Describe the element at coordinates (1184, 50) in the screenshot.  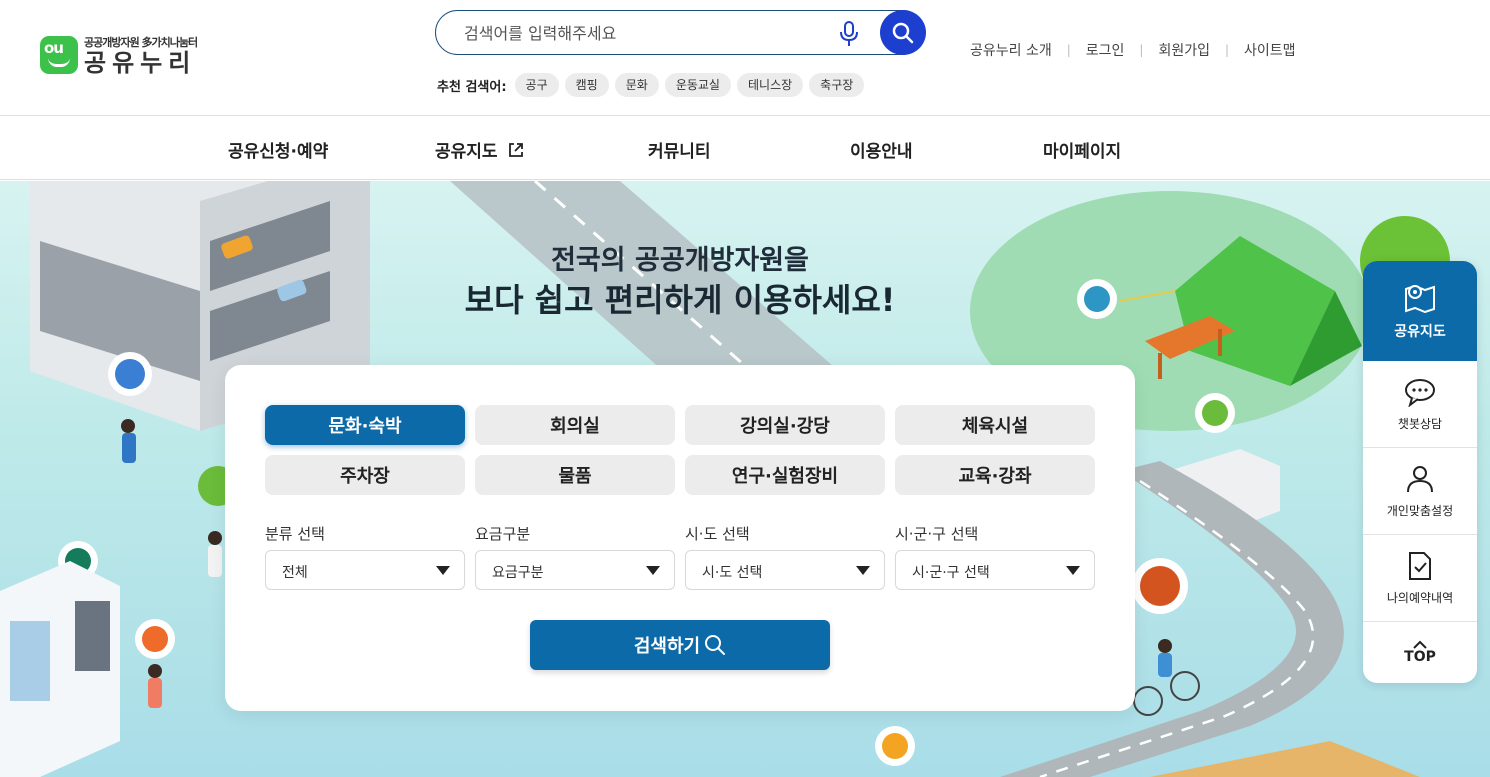
I see `signup-link: 회원가입` at that location.